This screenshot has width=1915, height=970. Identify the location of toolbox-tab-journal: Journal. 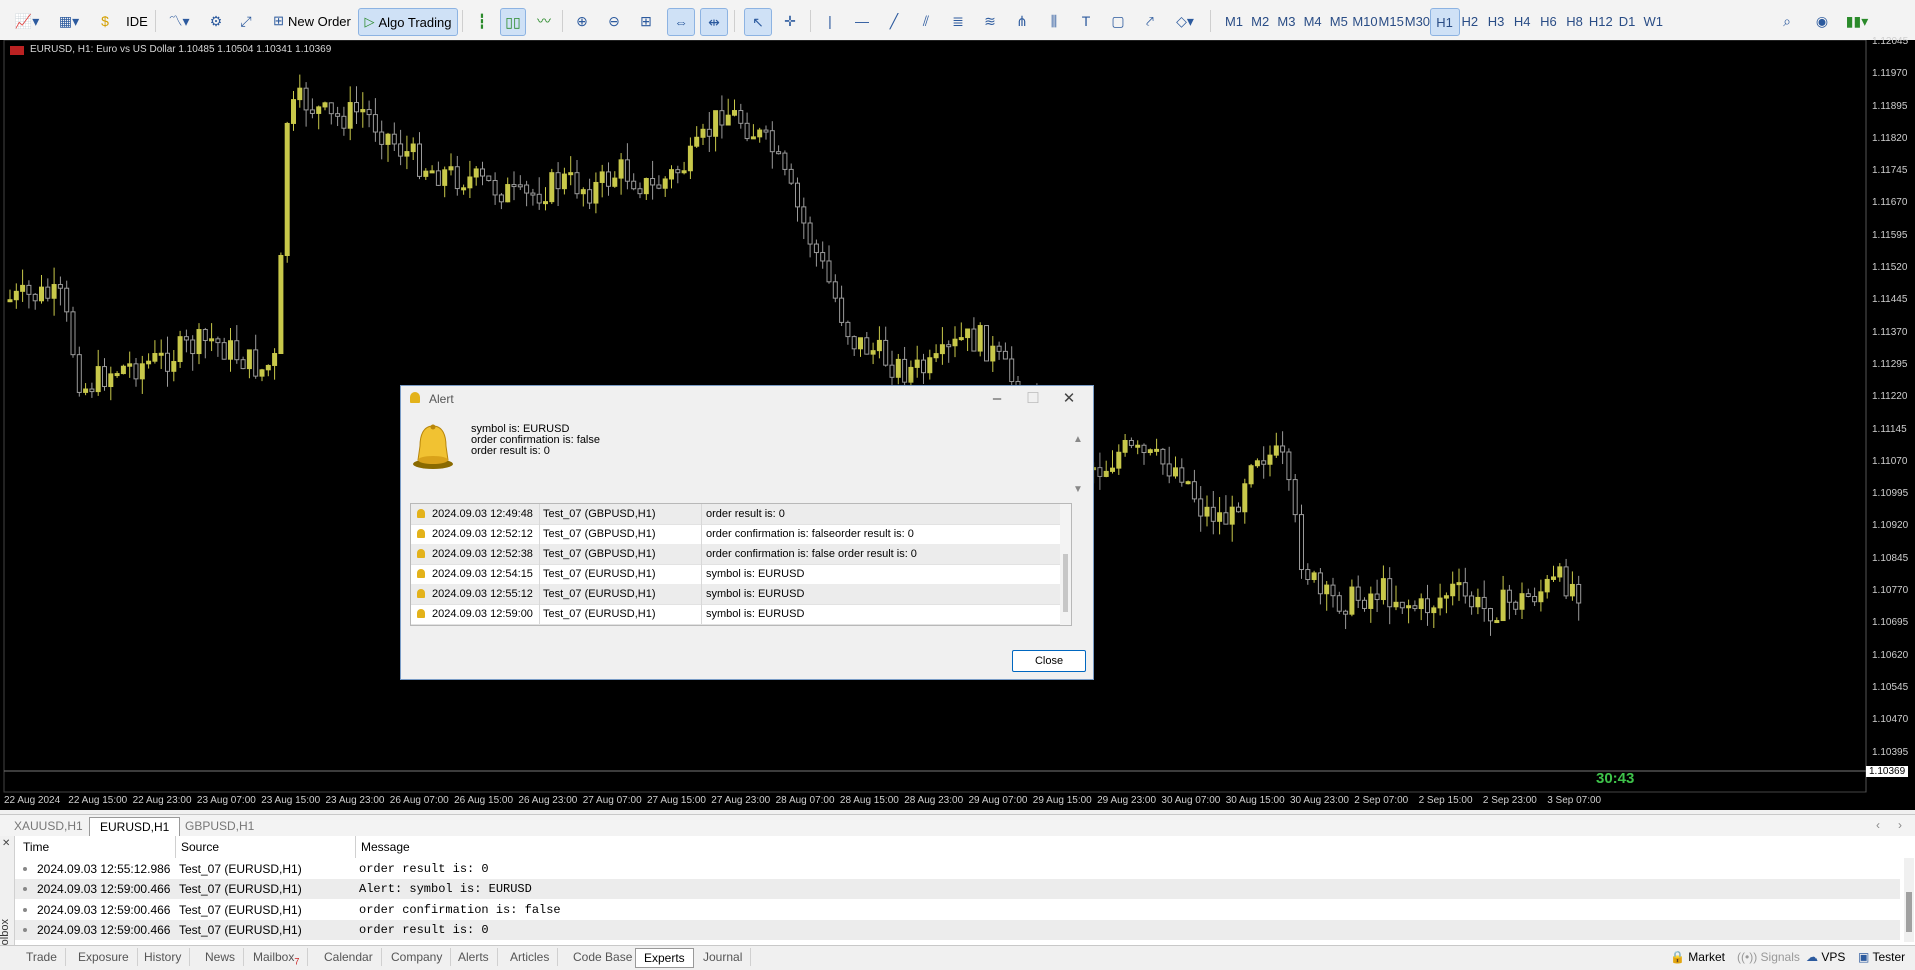
(723, 957).